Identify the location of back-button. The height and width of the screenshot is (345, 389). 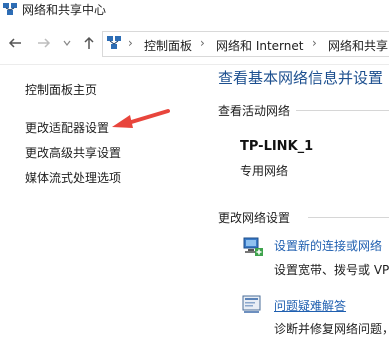
(15, 43).